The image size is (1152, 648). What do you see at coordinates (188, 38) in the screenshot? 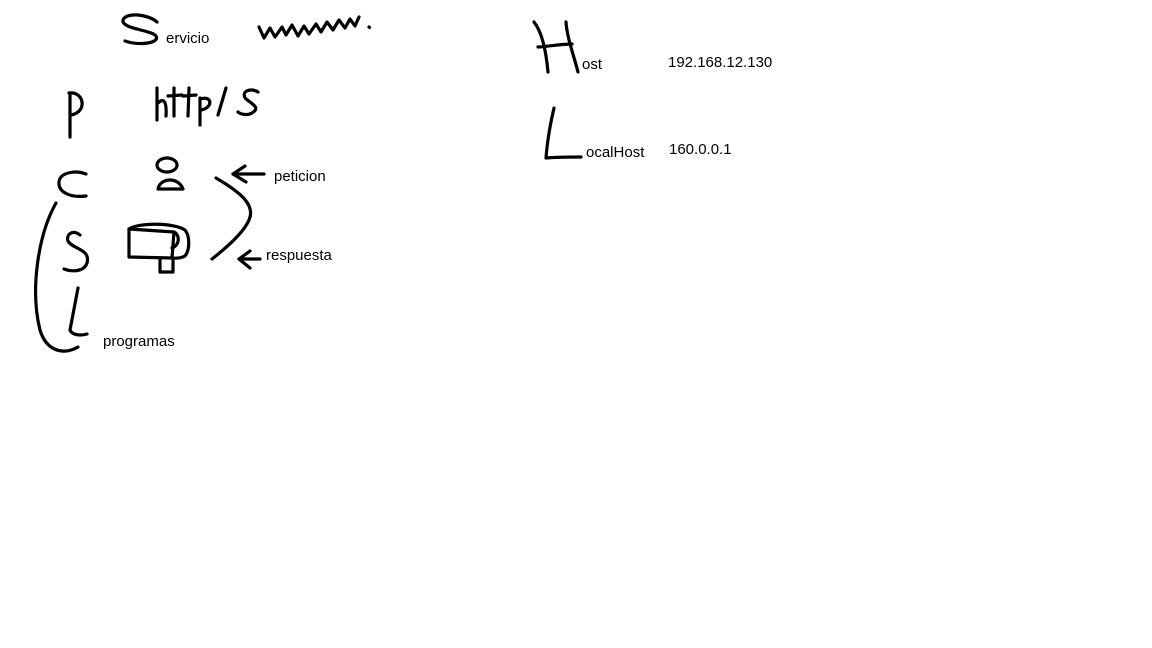
I see `servicio-label: ervicio` at bounding box center [188, 38].